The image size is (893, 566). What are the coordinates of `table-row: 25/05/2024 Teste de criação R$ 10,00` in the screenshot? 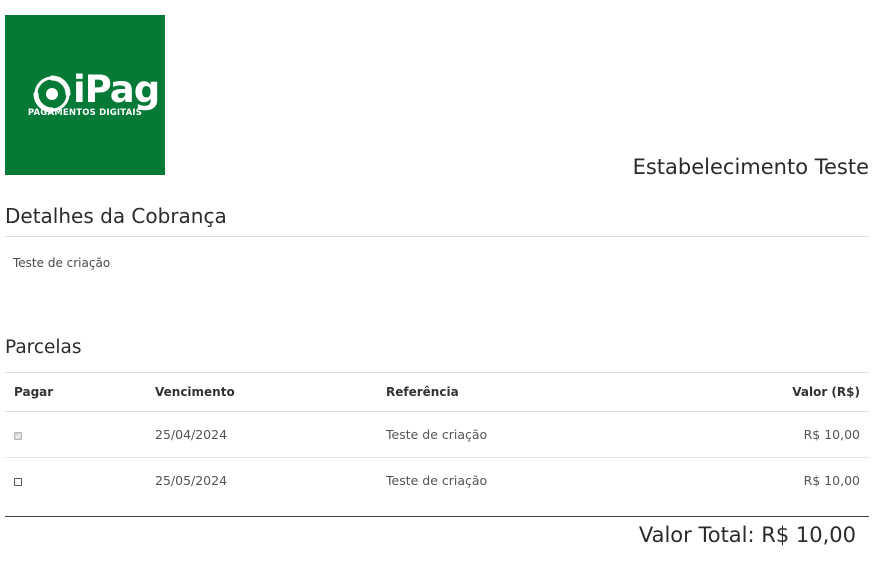 It's located at (437, 481).